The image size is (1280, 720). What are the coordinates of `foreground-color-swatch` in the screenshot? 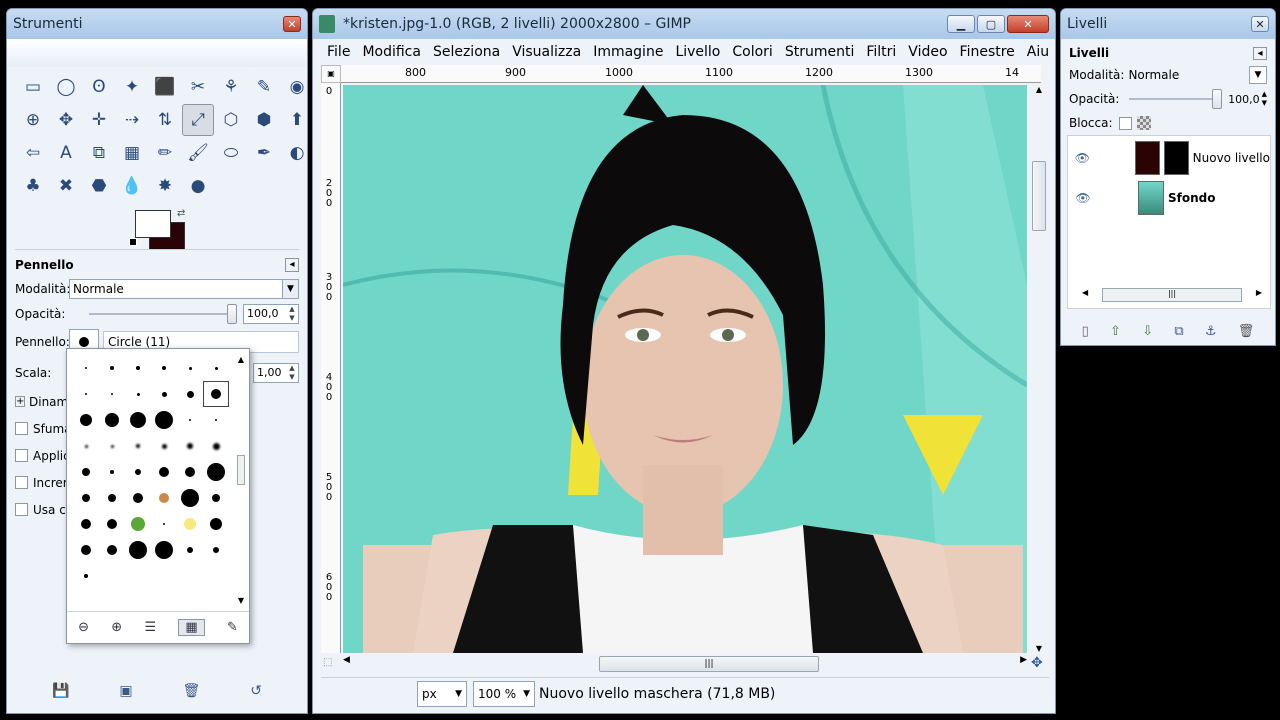 It's located at (153, 224).